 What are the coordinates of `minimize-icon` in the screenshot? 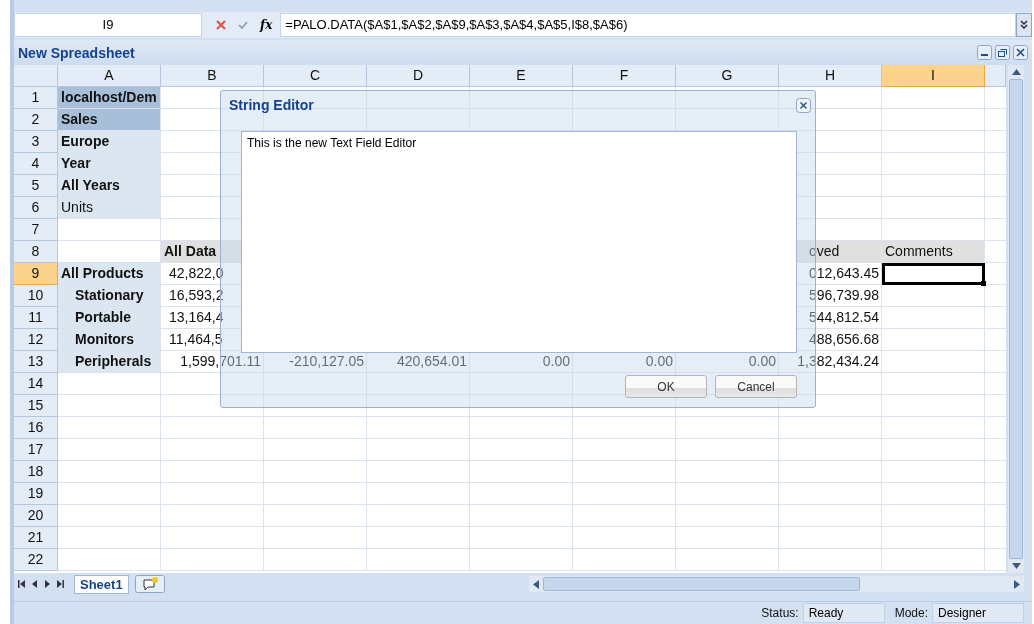 It's located at (984, 53).